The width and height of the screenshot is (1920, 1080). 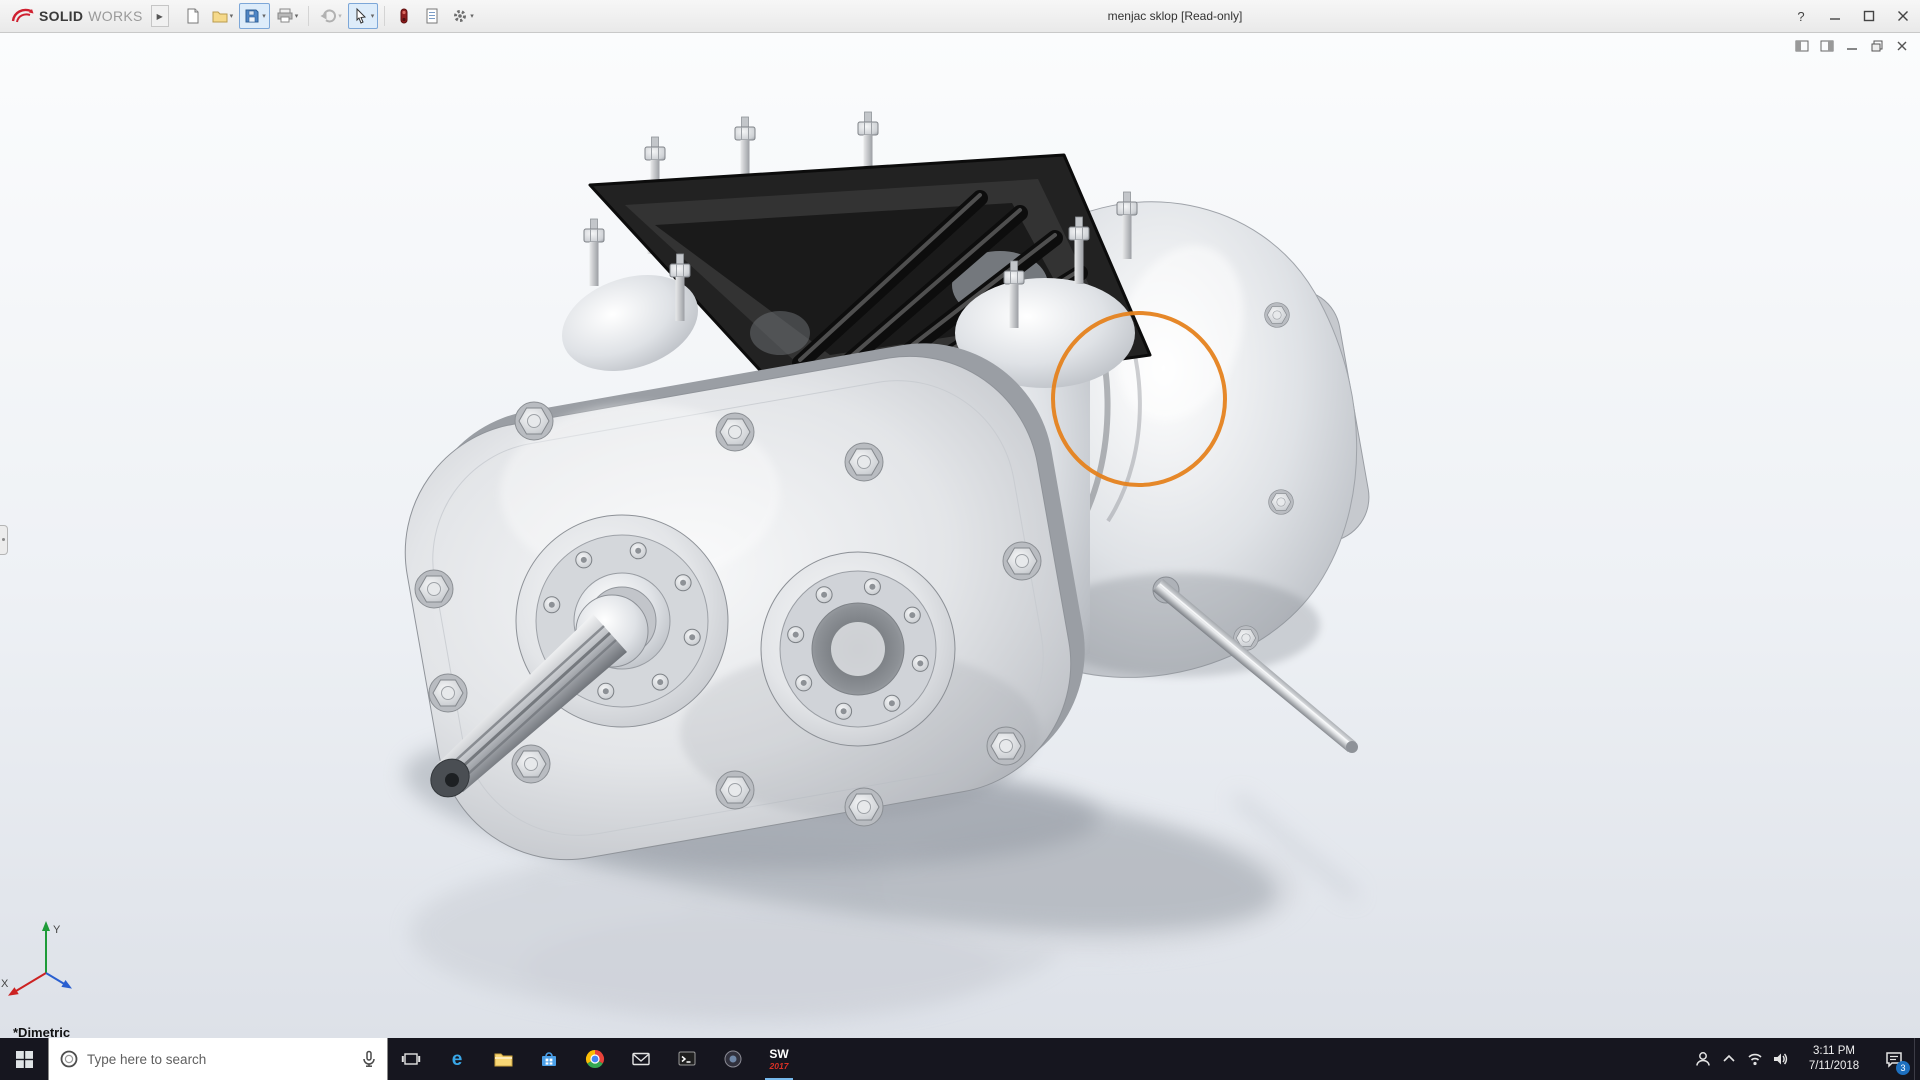 I want to click on svg-text: e, so click(x=457, y=1059).